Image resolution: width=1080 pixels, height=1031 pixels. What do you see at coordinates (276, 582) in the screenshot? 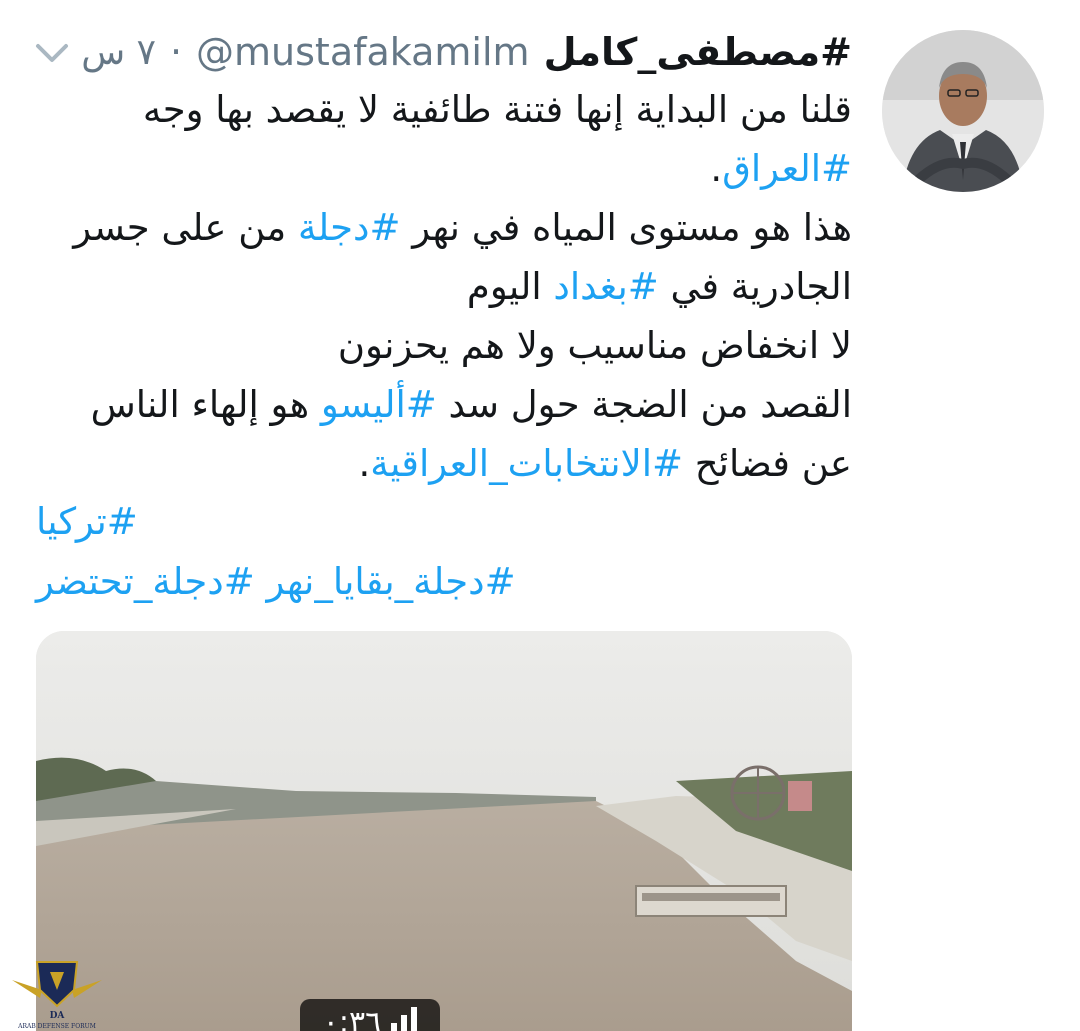
I see `hashtag-link: #دجلة_بقايا_نهر #دجلة_تحتضر` at bounding box center [276, 582].